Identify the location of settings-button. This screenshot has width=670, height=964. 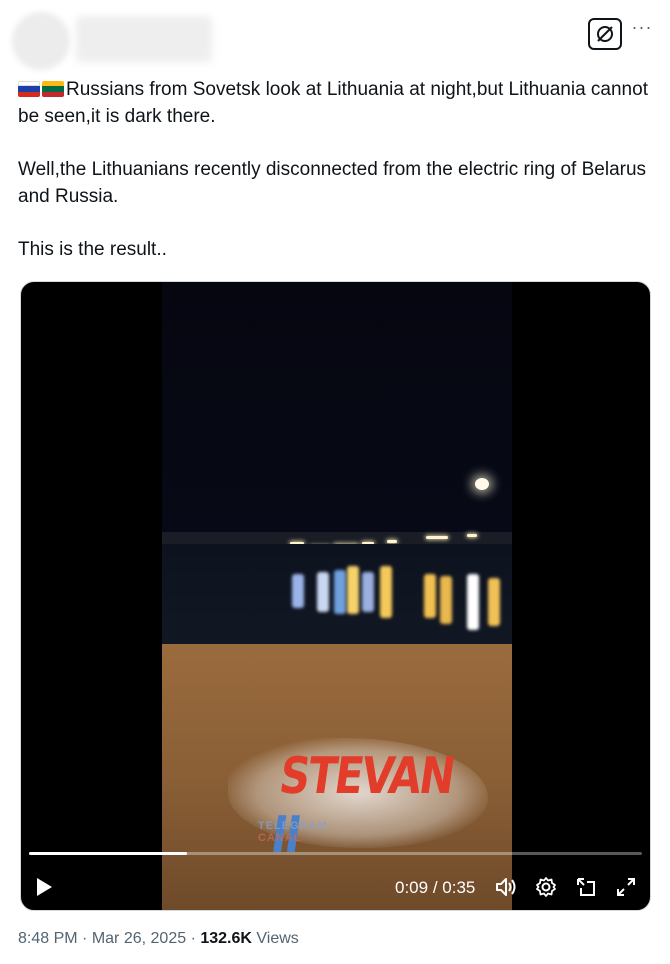
(546, 887).